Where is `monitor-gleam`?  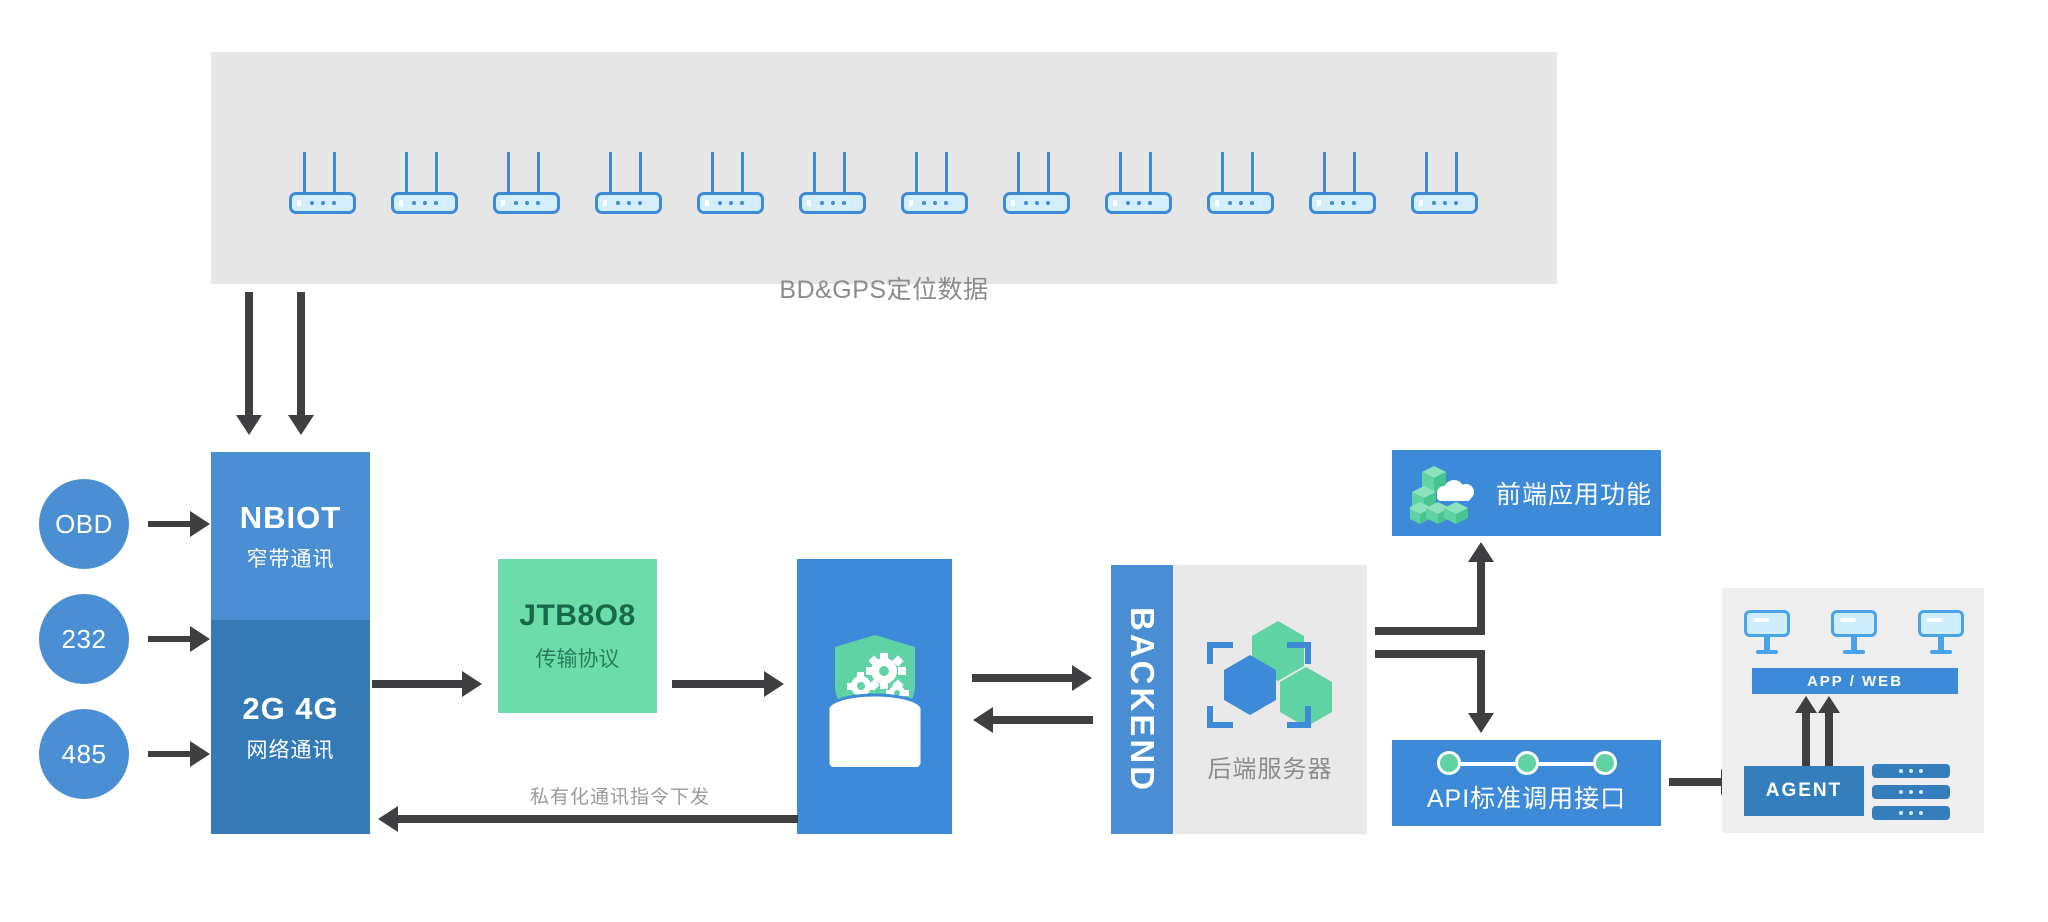
monitor-gleam is located at coordinates (1935, 620).